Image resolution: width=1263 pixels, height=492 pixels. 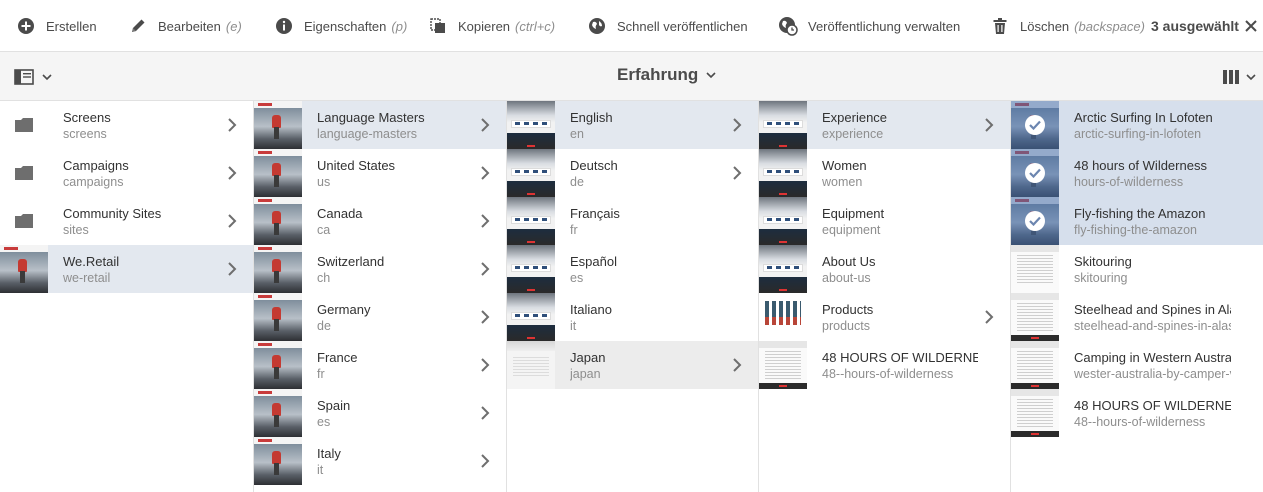 I want to click on list-item: United States us, so click(x=380, y=173).